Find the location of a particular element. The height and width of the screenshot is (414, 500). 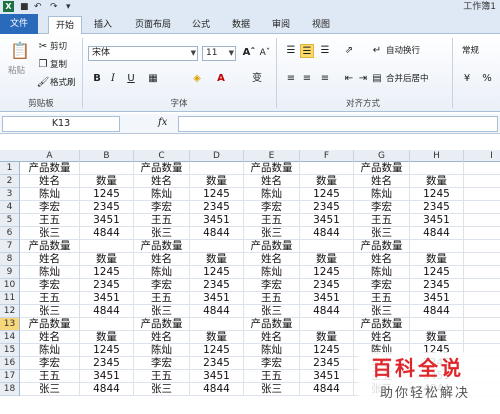

merge-center-icon: ▤ is located at coordinates (377, 79).